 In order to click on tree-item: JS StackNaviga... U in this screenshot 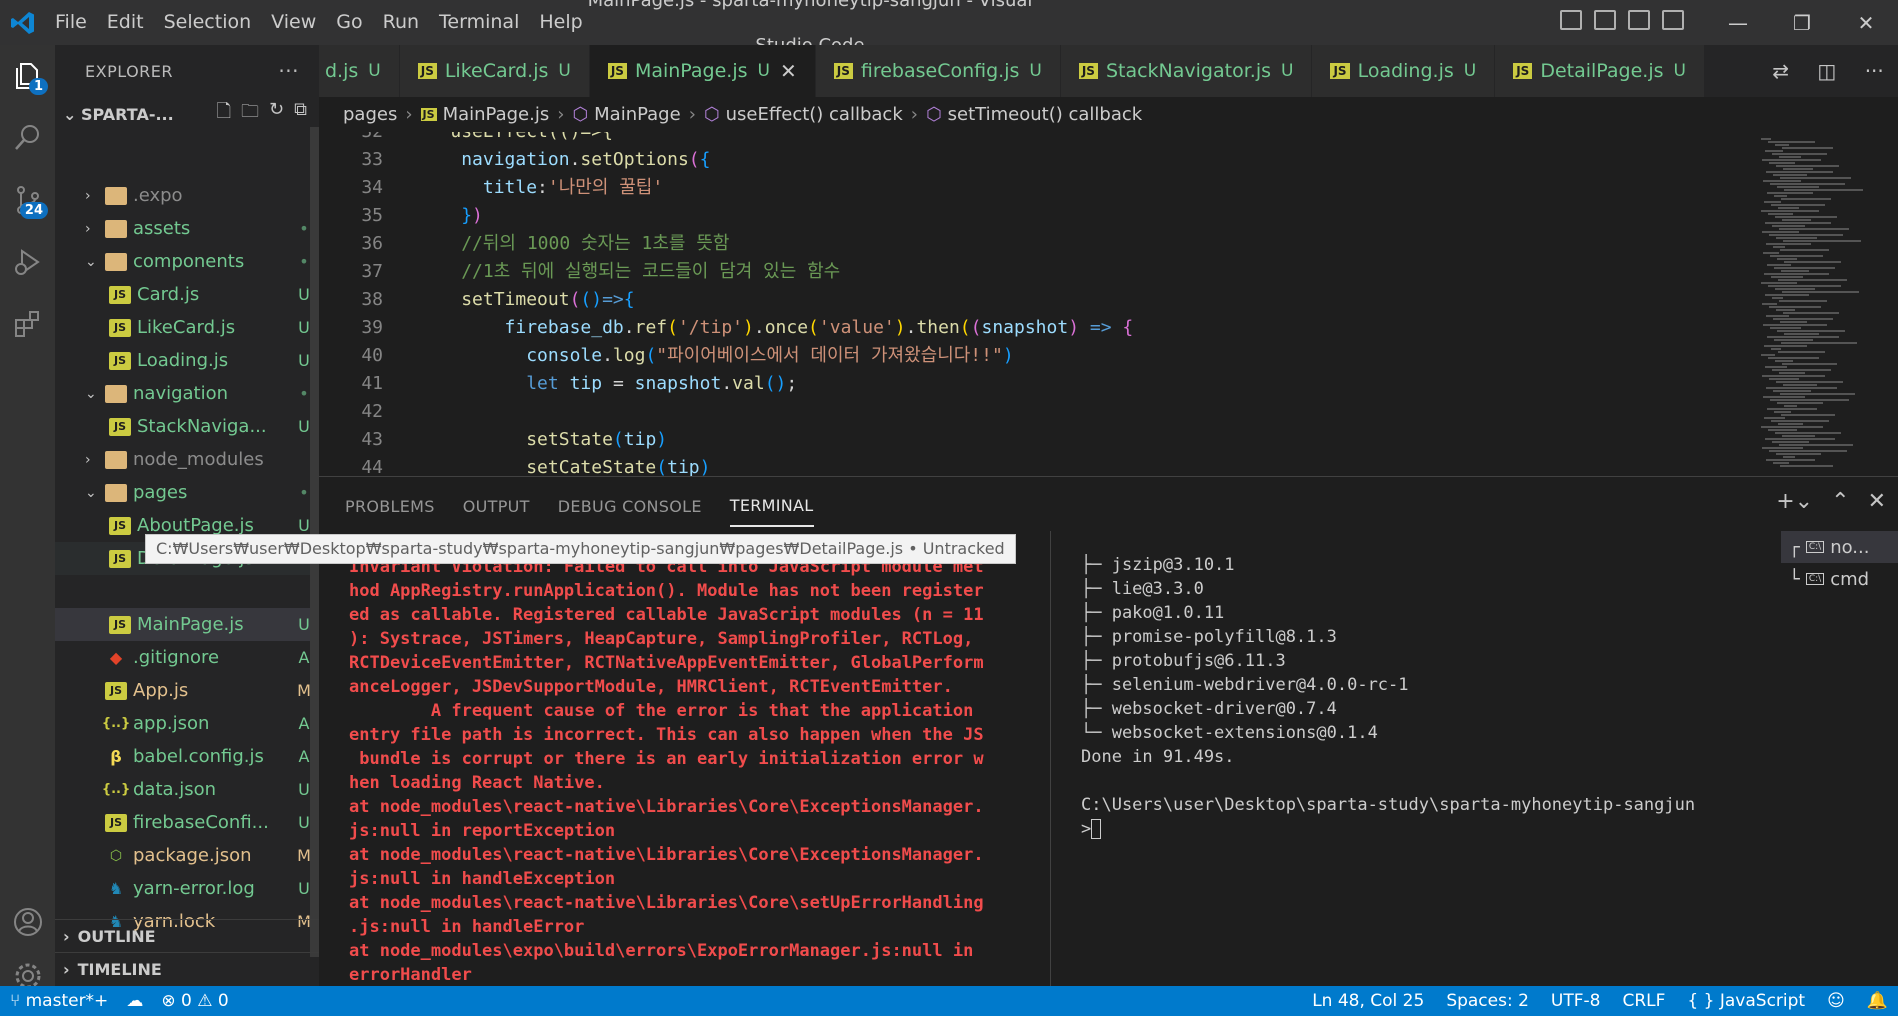, I will do `click(187, 426)`.